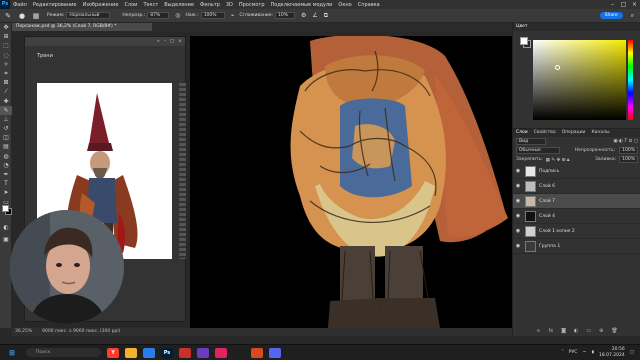 The image size is (640, 360). What do you see at coordinates (6, 174) in the screenshot?
I see `pen-tool-icon: ✒` at bounding box center [6, 174].